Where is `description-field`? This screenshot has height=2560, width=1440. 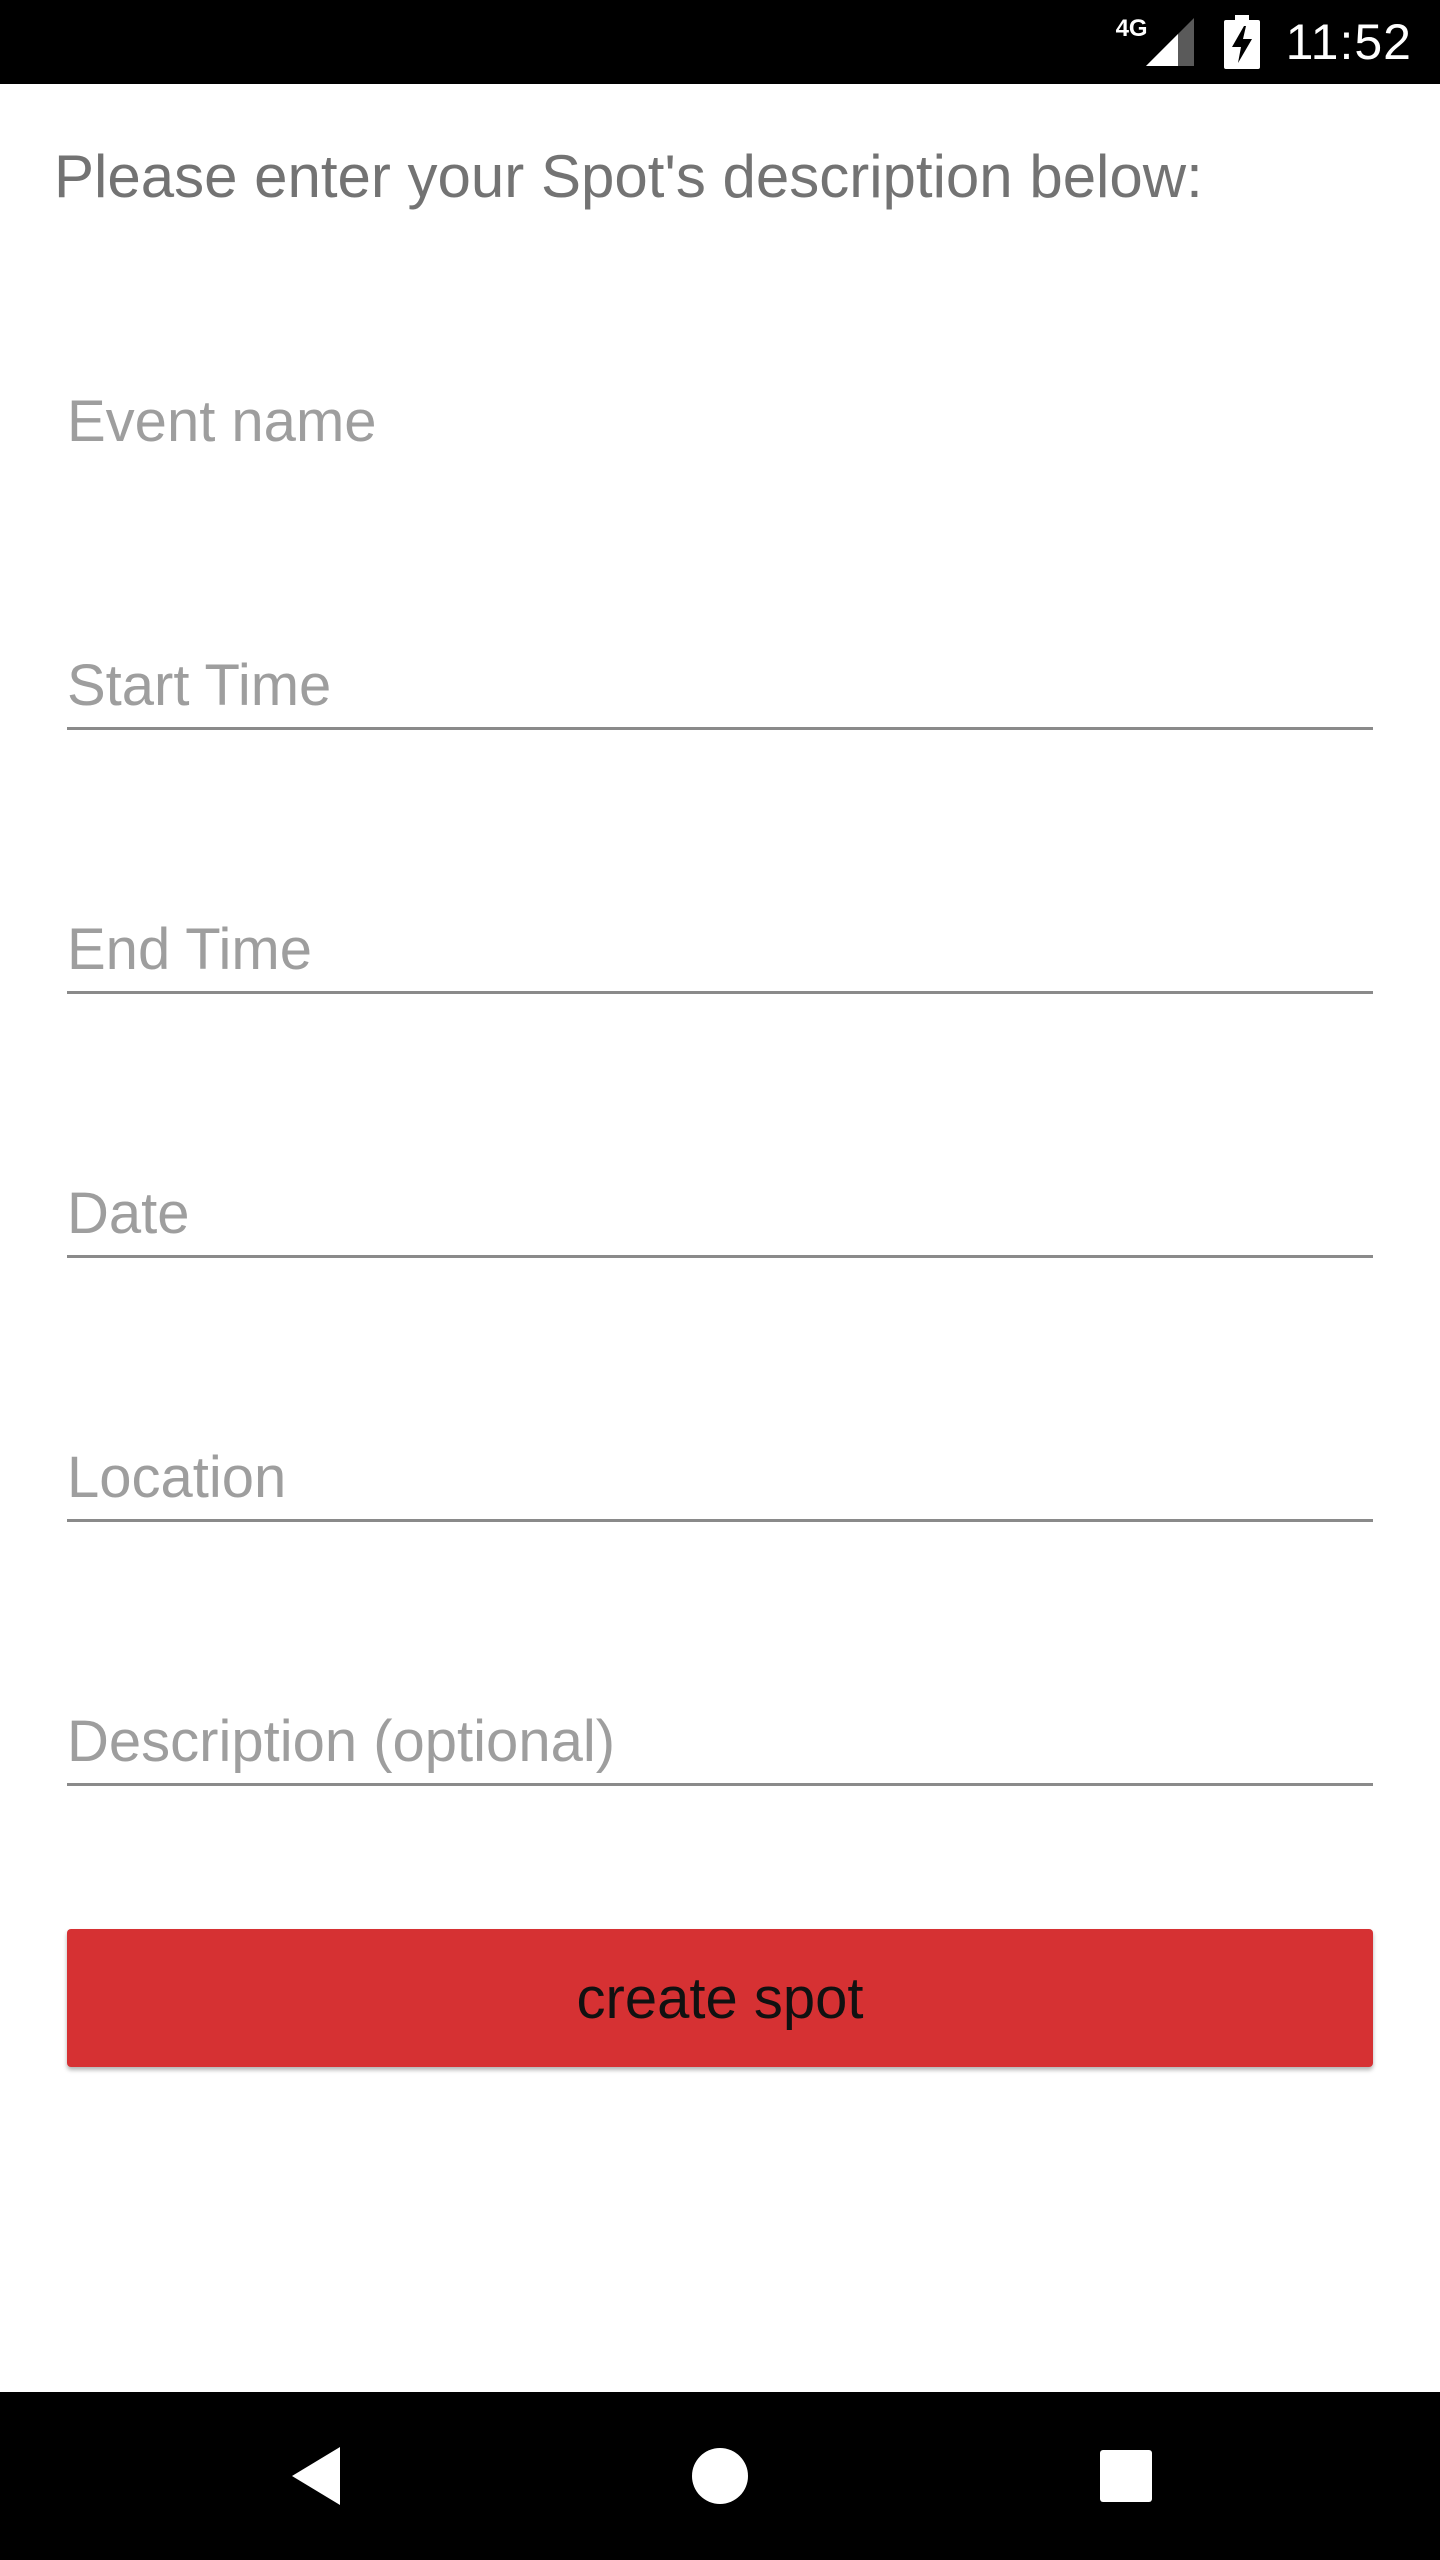 description-field is located at coordinates (720, 1731).